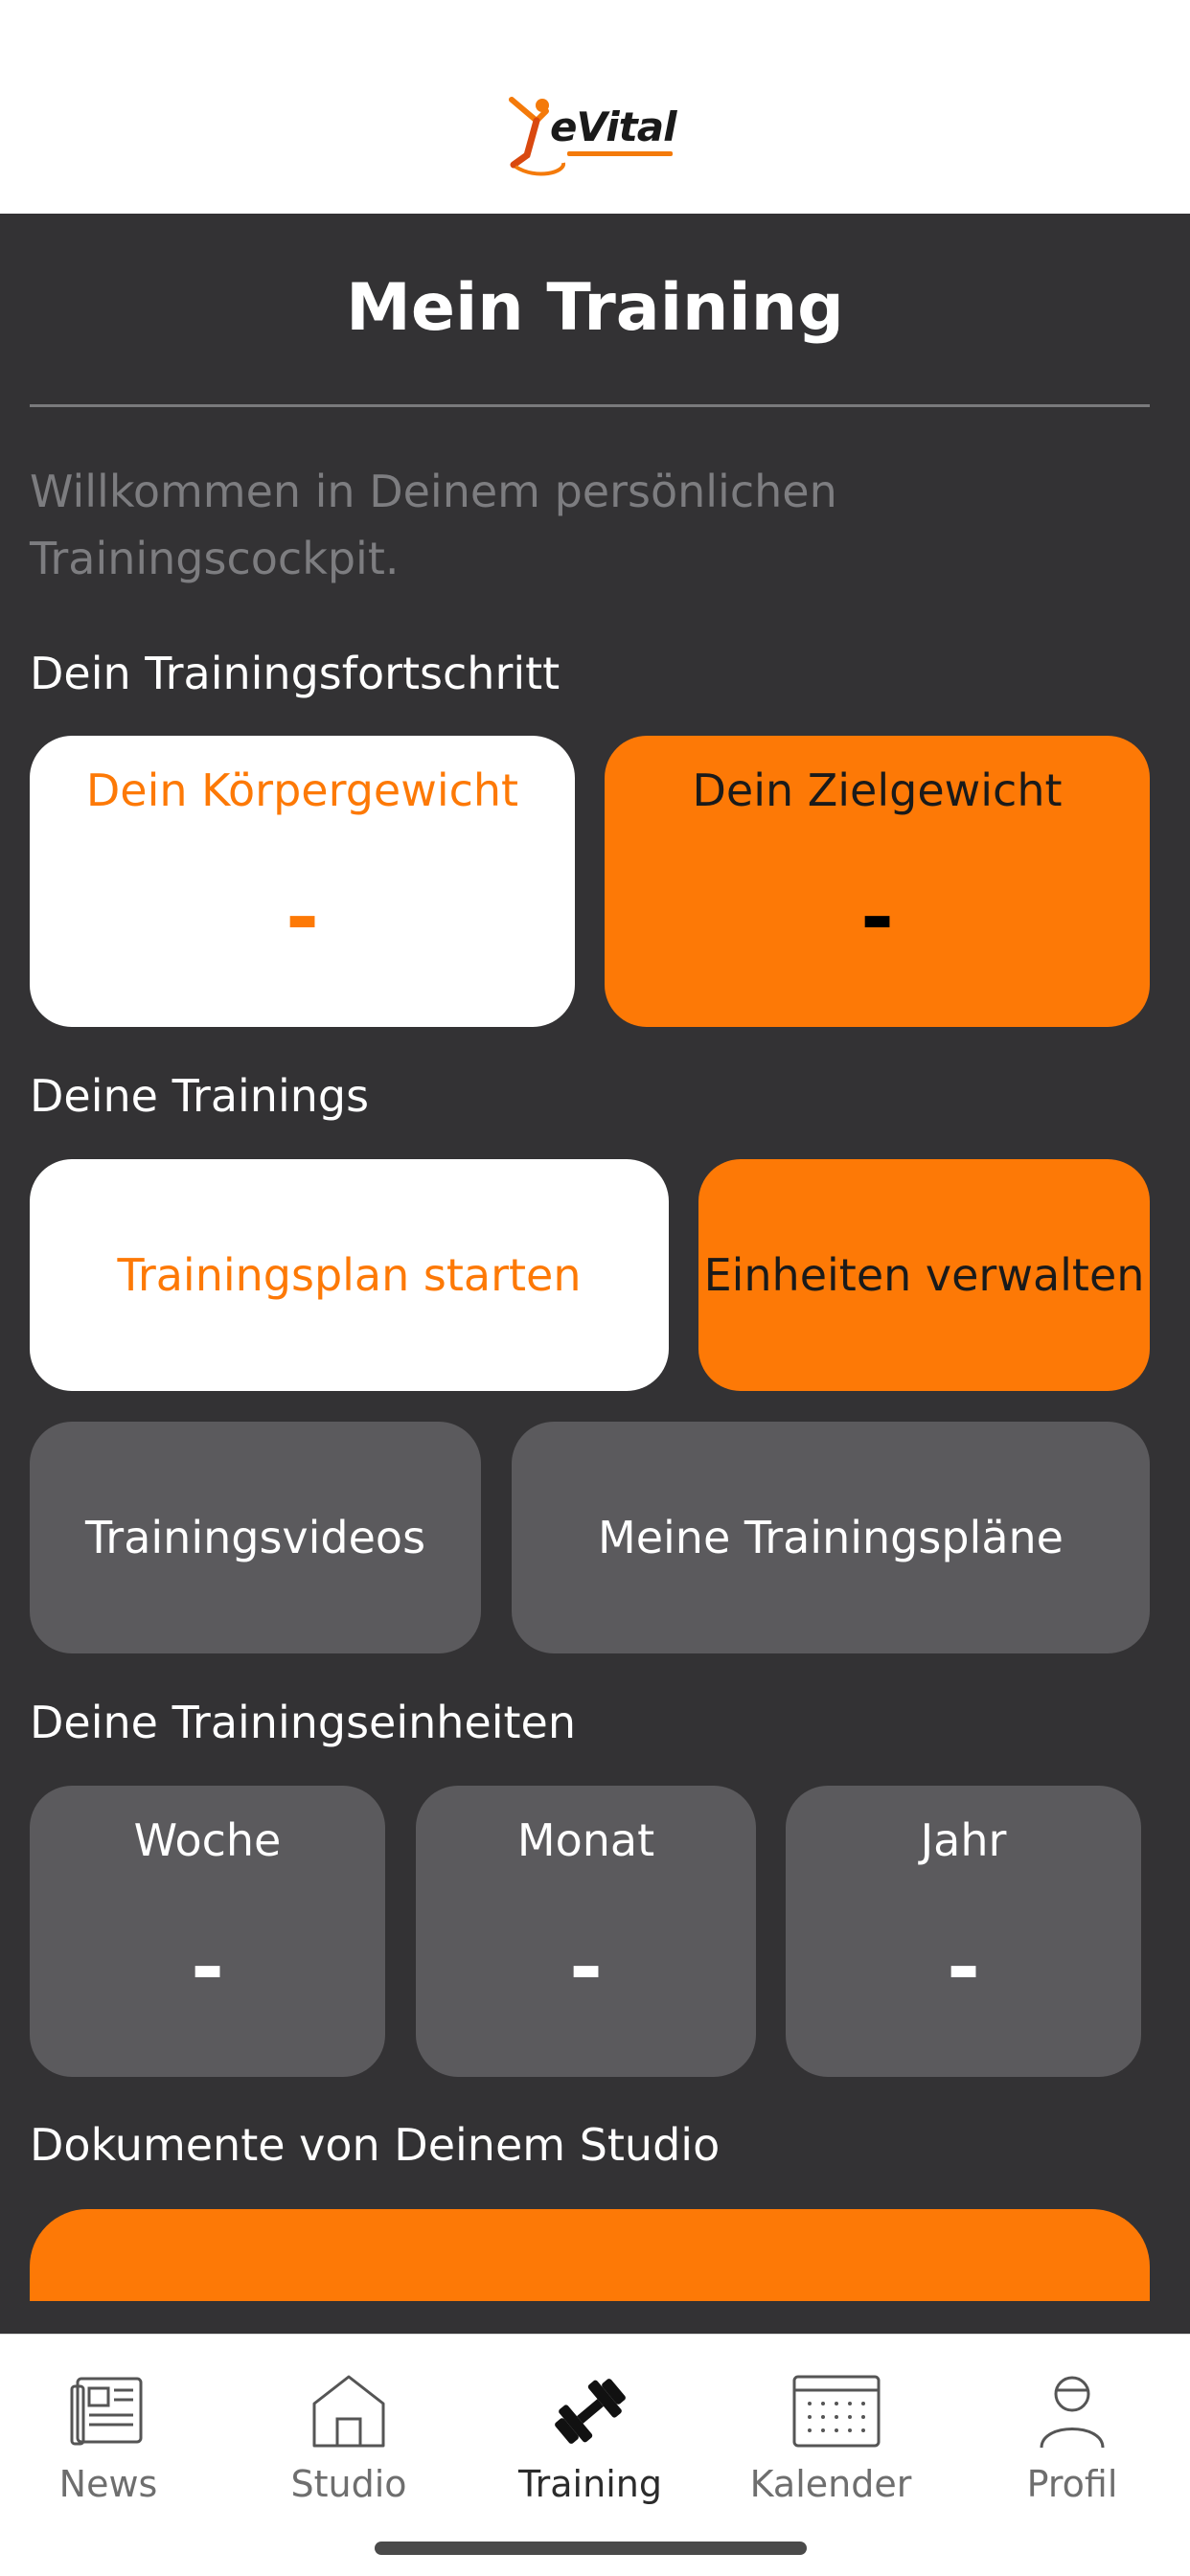 This screenshot has height=2576, width=1190. Describe the element at coordinates (590, 2484) in the screenshot. I see `tab-training-label: Training` at that location.